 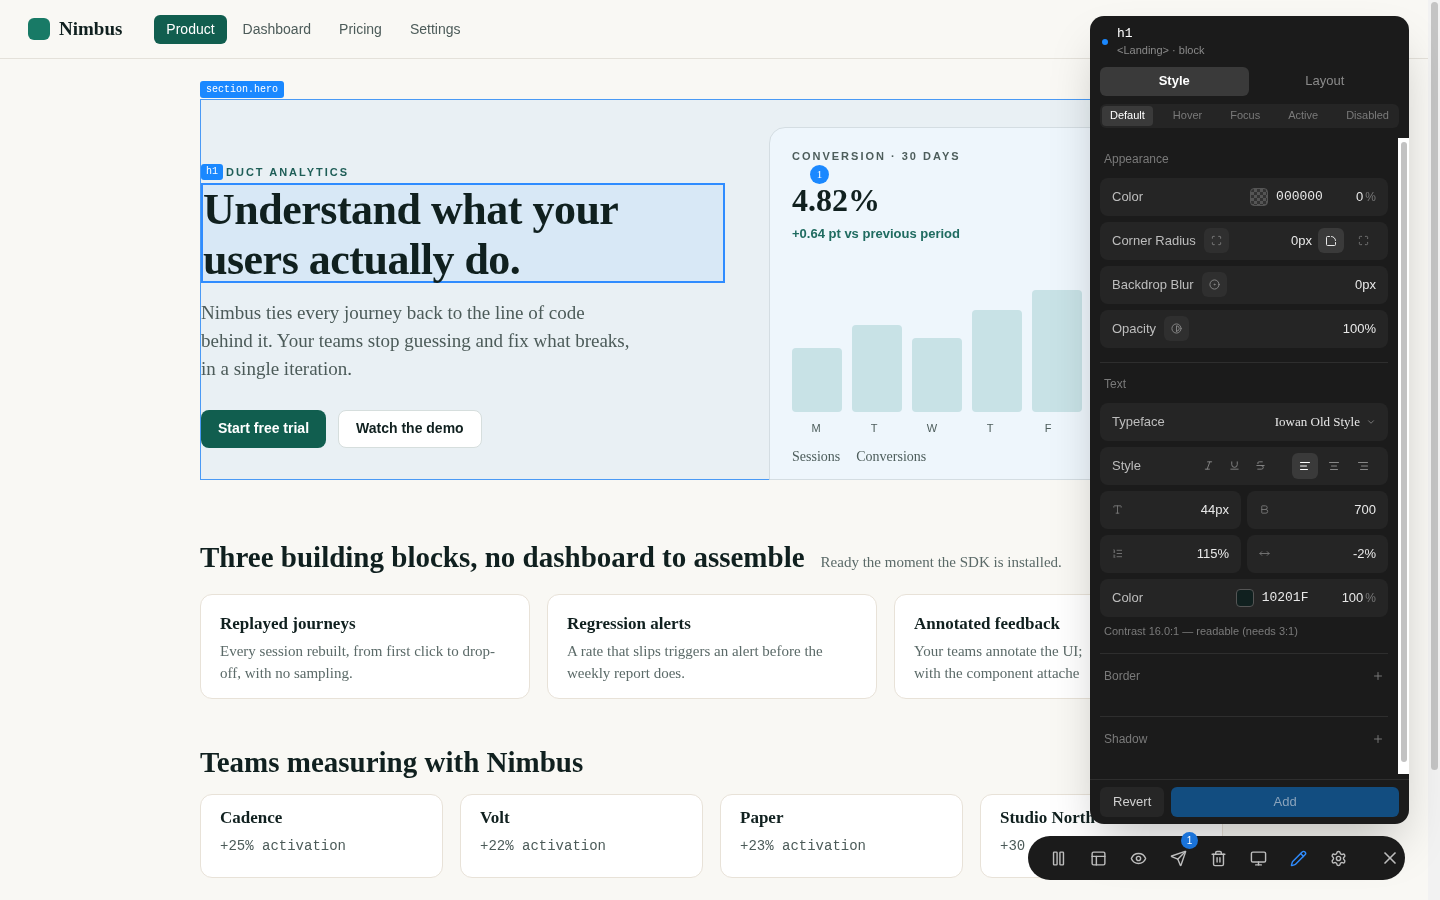 I want to click on section-title: Appearance, so click(x=1136, y=159).